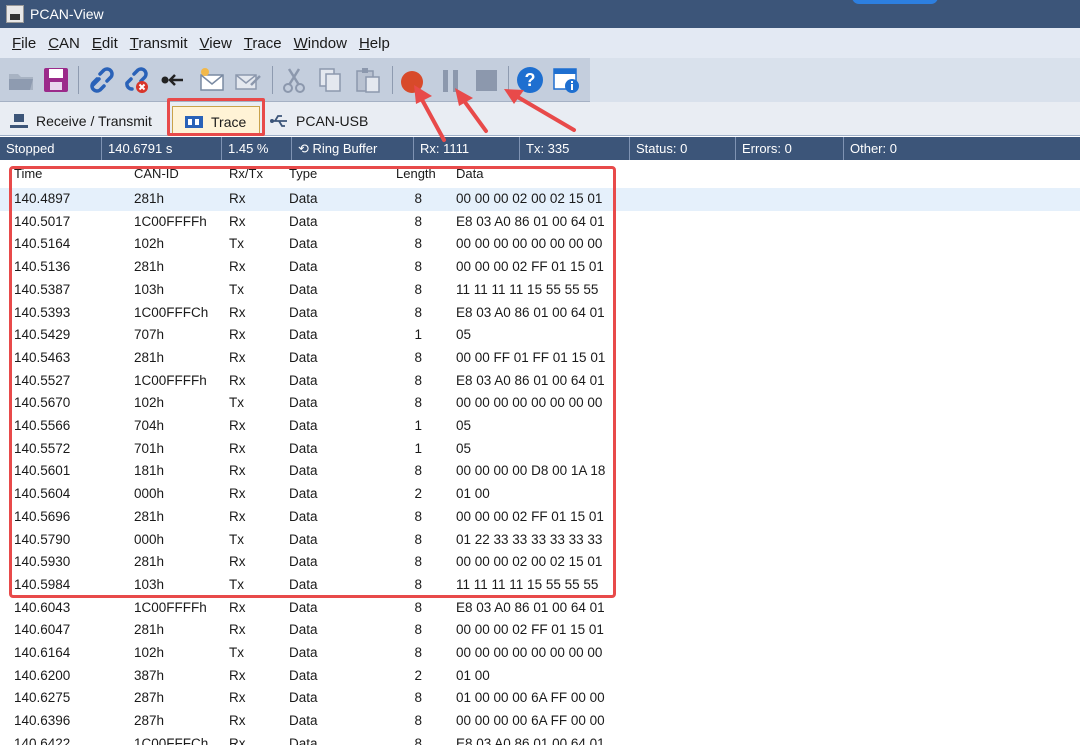 This screenshot has height=745, width=1080. I want to click on menu-item: File, so click(24, 43).